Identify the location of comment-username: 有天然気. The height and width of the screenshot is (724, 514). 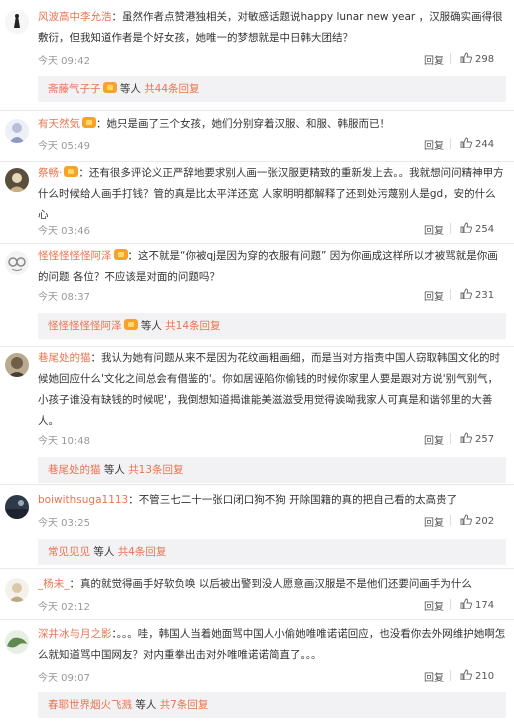
(59, 124).